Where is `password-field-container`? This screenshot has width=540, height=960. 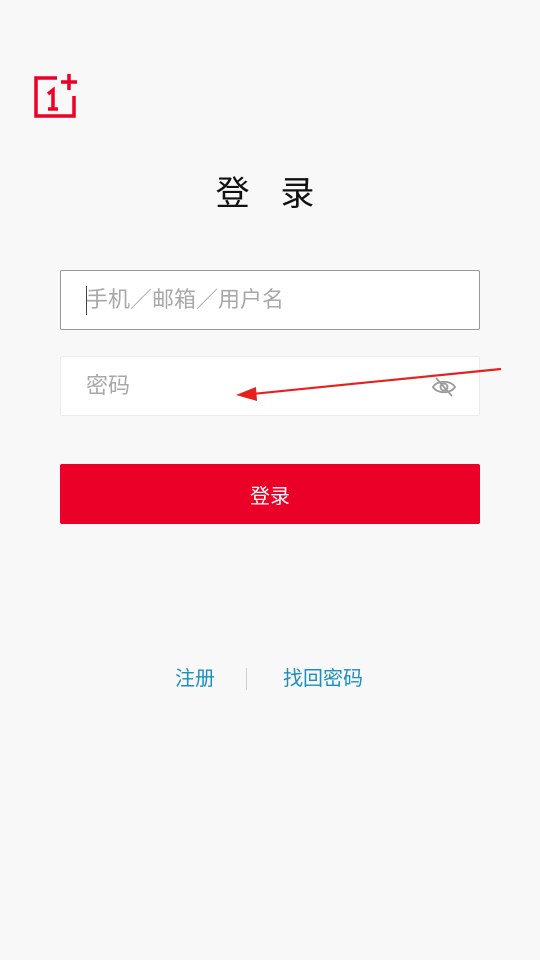
password-field-container is located at coordinates (270, 386).